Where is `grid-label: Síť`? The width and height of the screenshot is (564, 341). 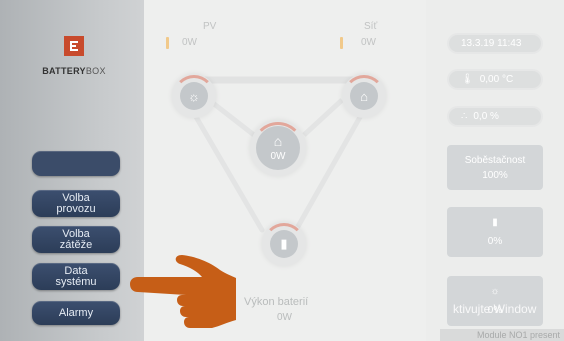
grid-label: Síť is located at coordinates (371, 26).